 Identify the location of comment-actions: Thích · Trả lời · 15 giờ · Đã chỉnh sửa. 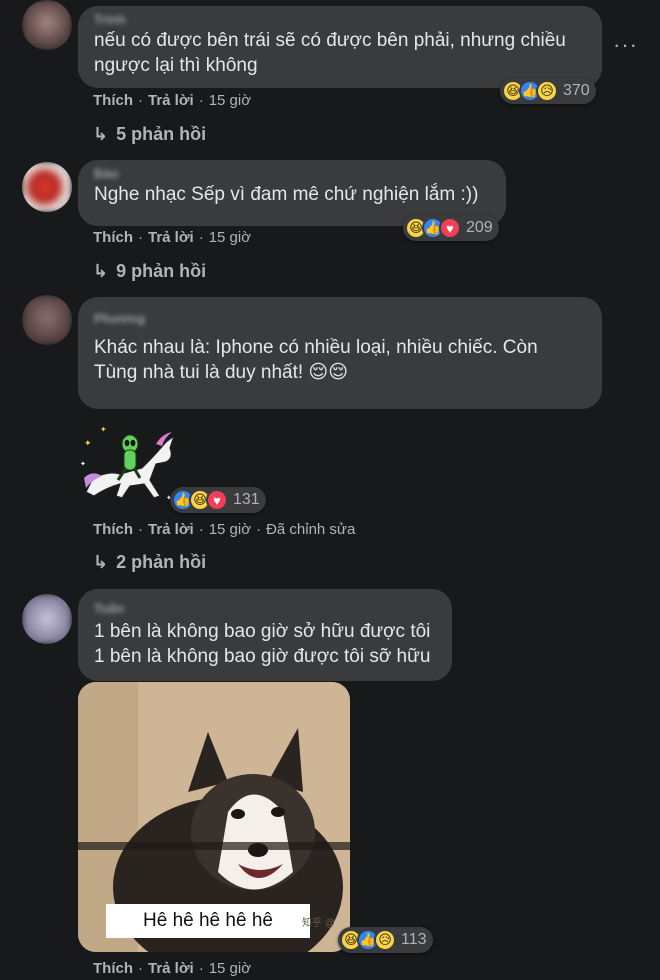
(224, 529).